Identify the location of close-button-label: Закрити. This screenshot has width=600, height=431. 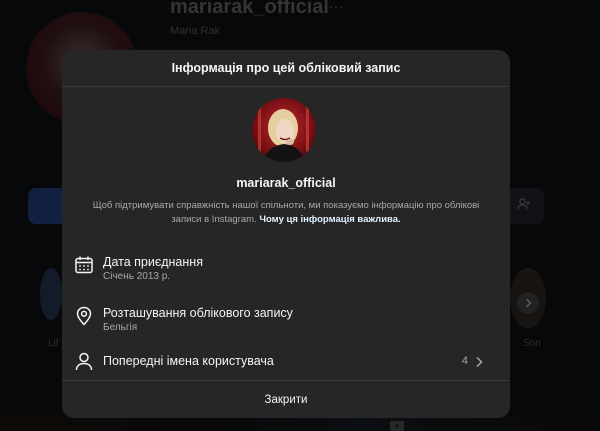
(286, 399).